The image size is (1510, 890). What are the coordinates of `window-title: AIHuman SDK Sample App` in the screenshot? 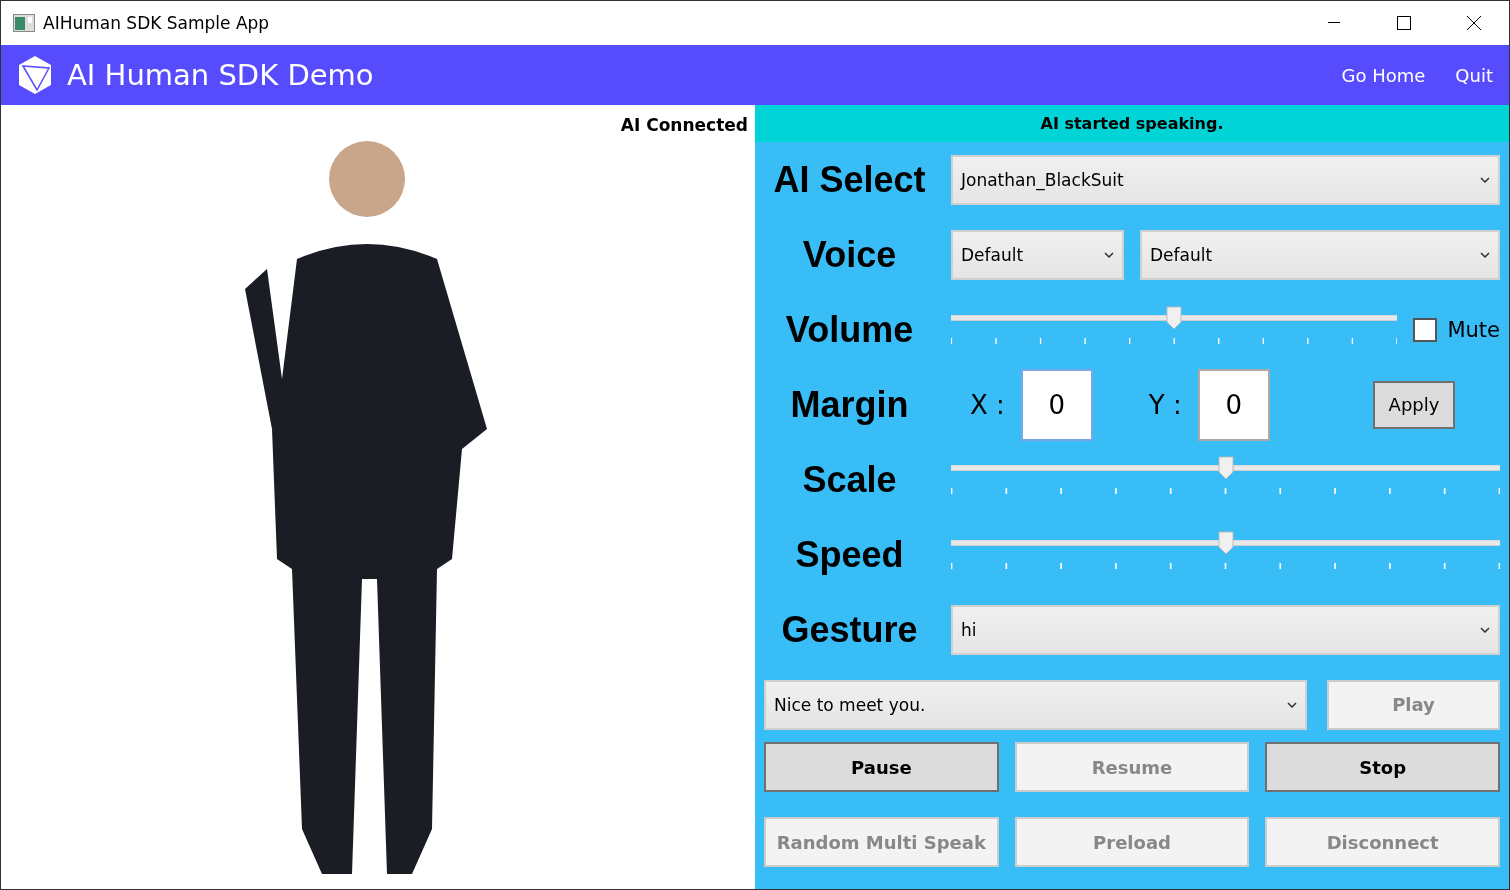 It's located at (157, 23).